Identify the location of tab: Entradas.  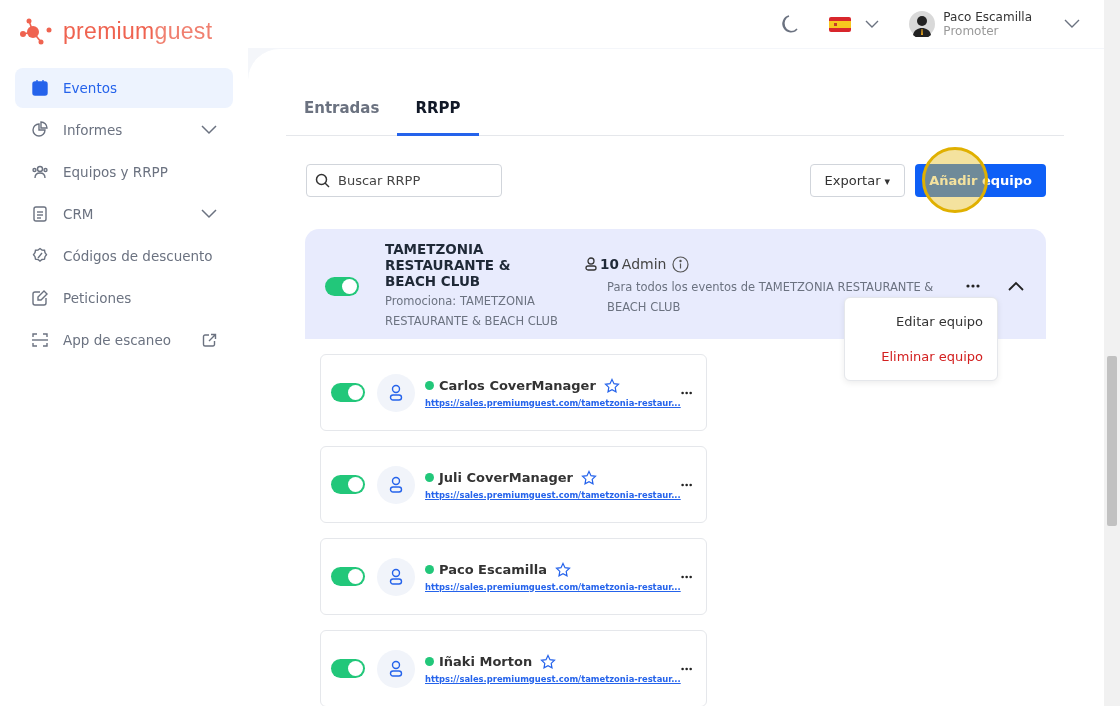
(342, 112).